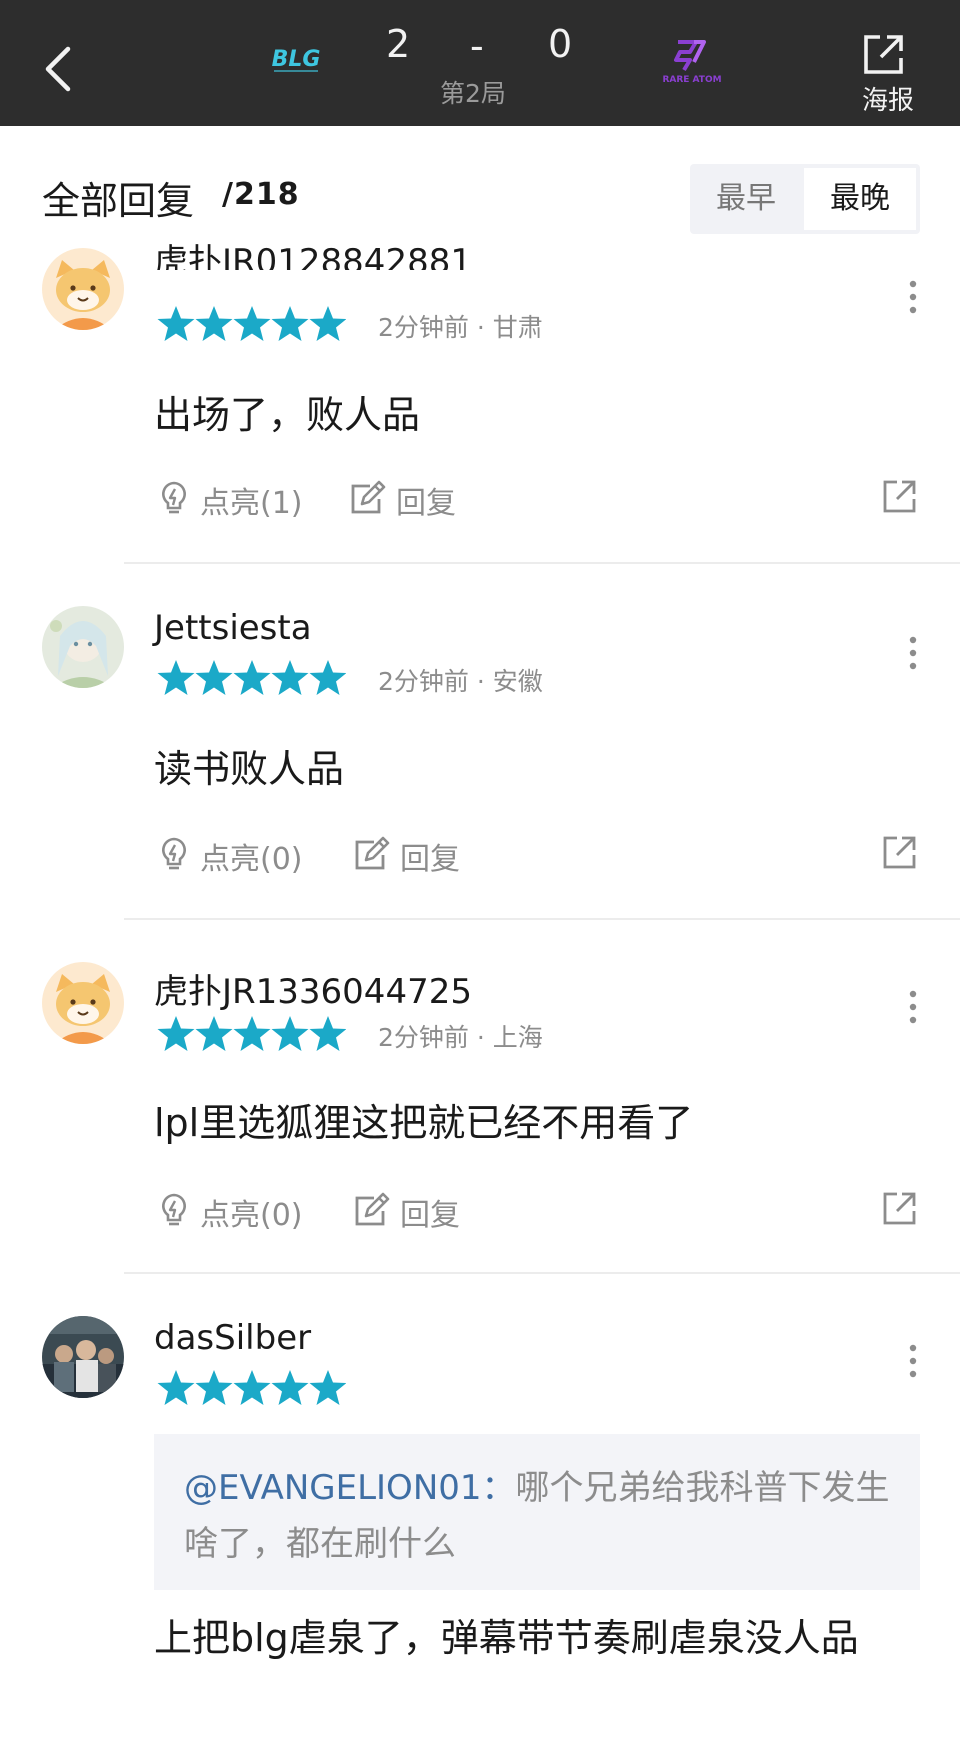 The width and height of the screenshot is (960, 1754). What do you see at coordinates (233, 628) in the screenshot?
I see `comment-username: Jettsiesta` at bounding box center [233, 628].